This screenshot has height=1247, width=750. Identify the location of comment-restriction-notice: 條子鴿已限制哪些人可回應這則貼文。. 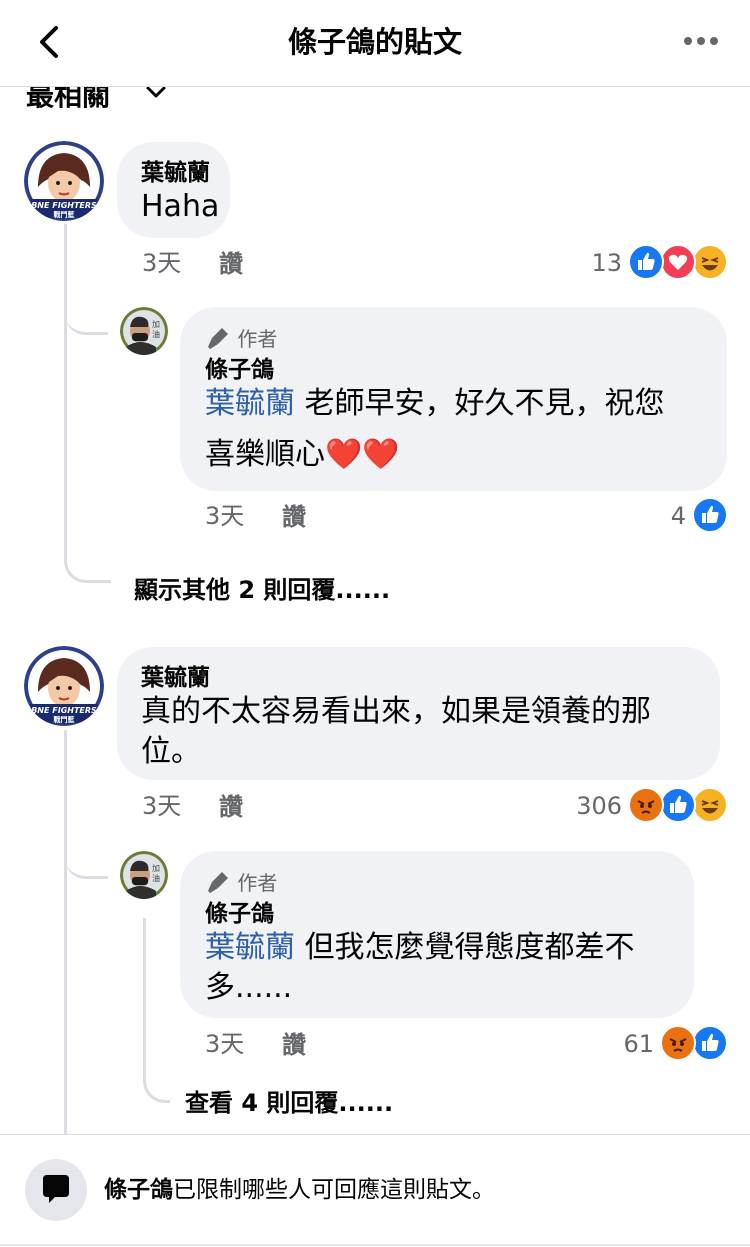
(375, 1190).